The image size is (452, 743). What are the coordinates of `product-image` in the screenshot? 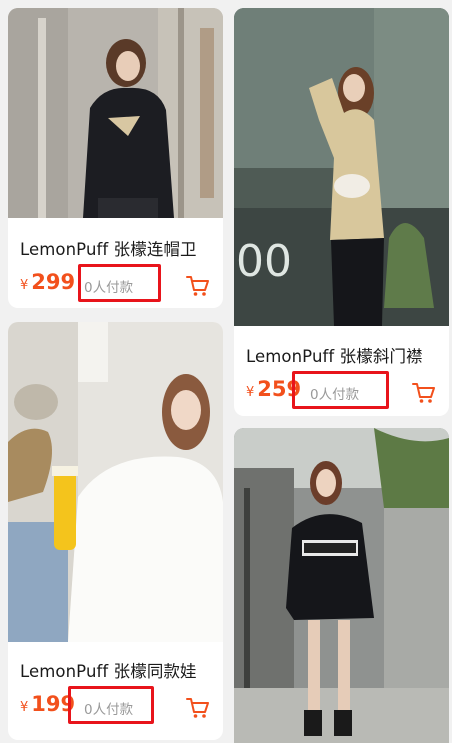 It's located at (115, 113).